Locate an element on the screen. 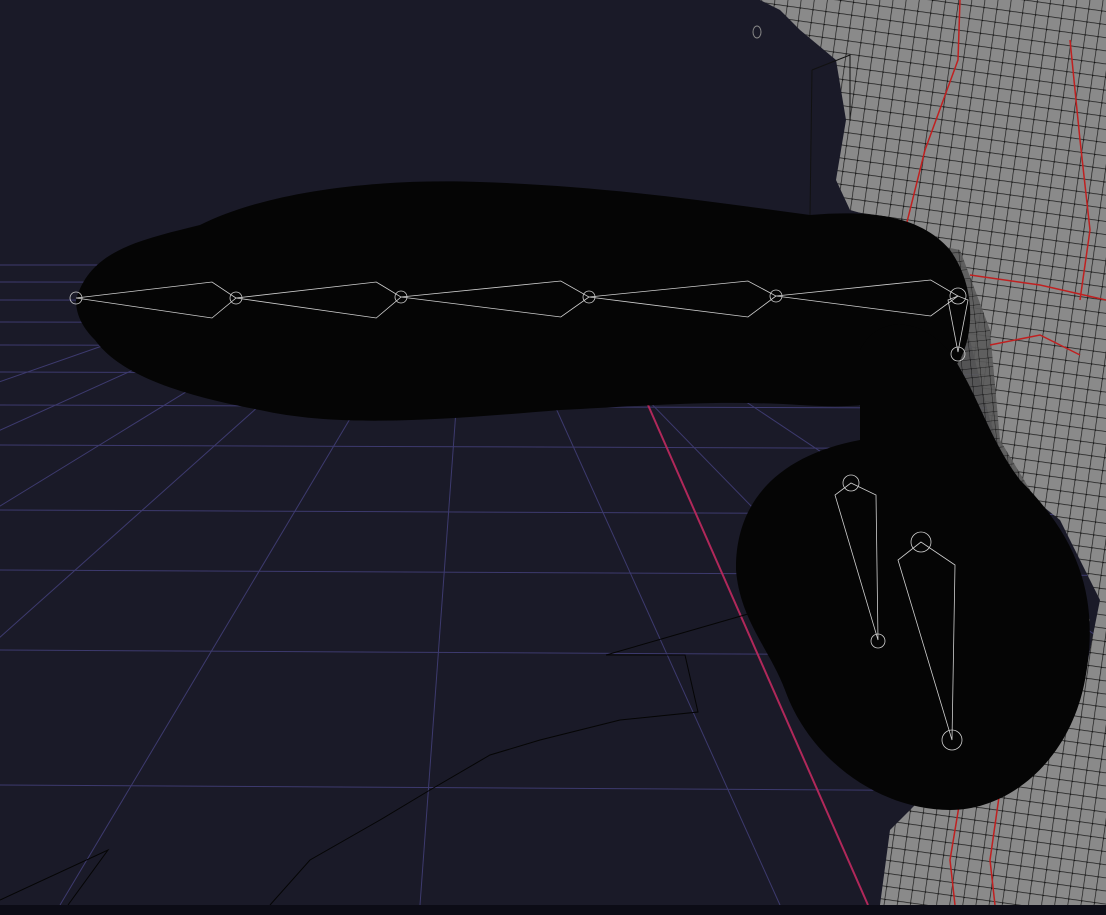 Image resolution: width=1106 pixels, height=915 pixels. vertex-marker is located at coordinates (757, 32).